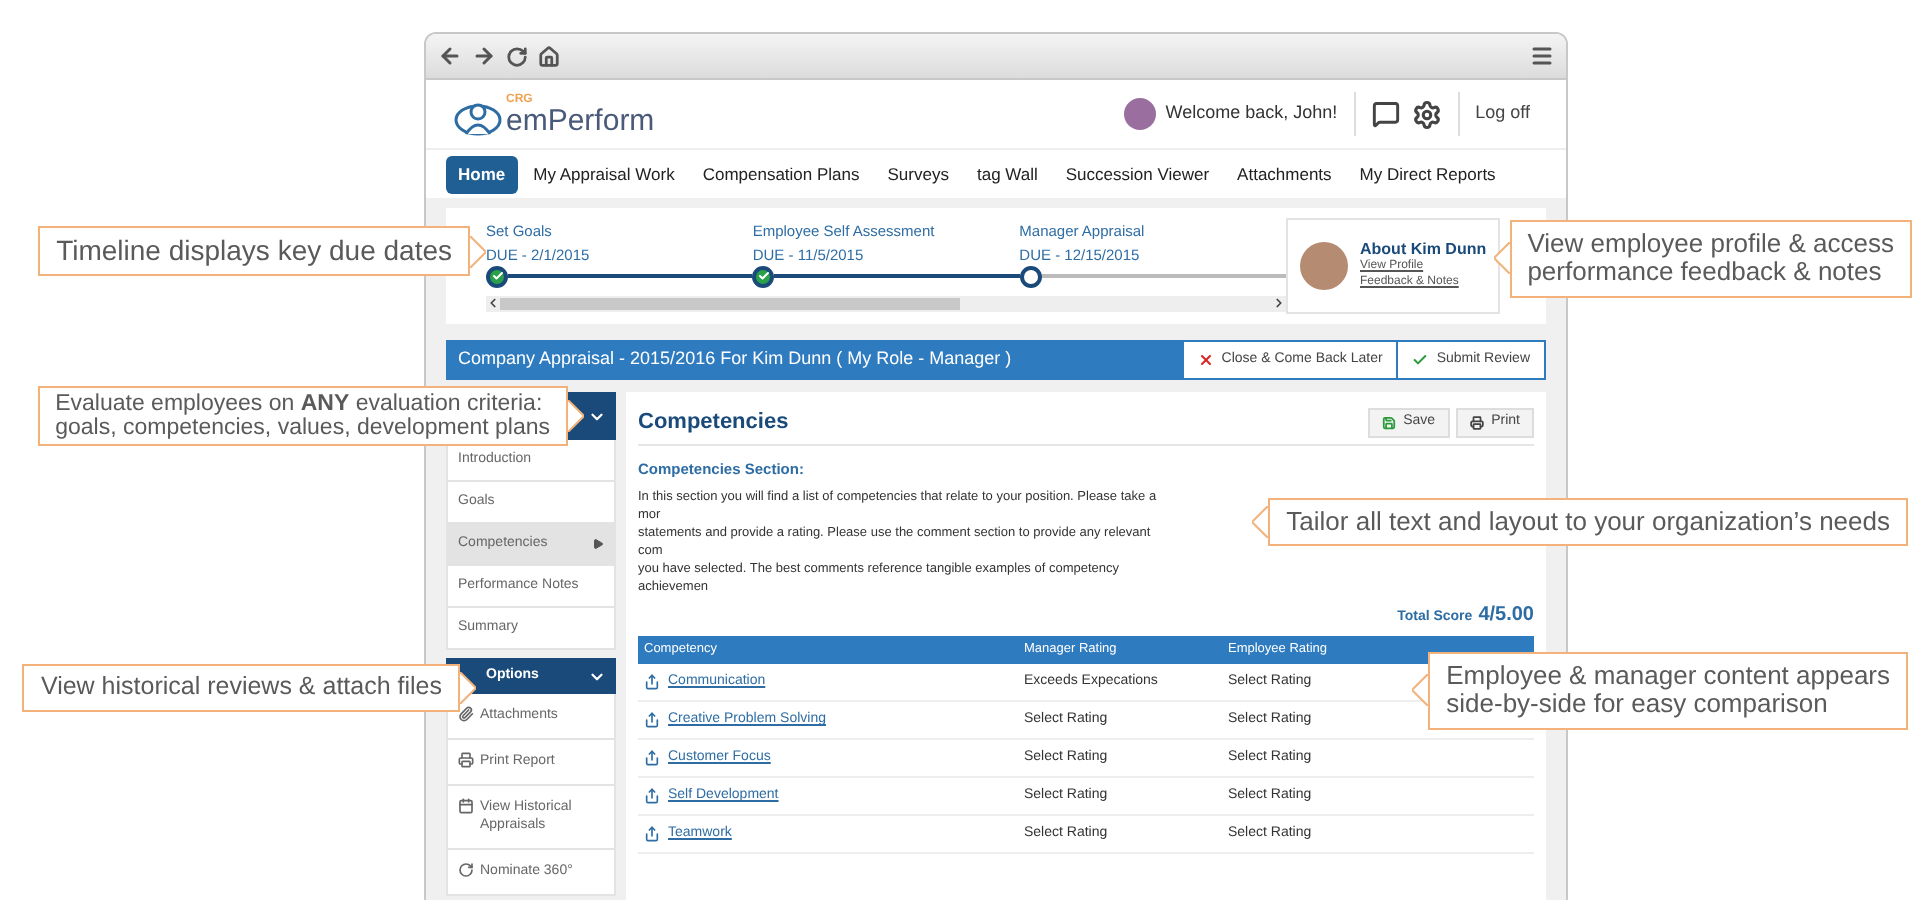  Describe the element at coordinates (713, 423) in the screenshot. I see `main-title: Competencies` at that location.